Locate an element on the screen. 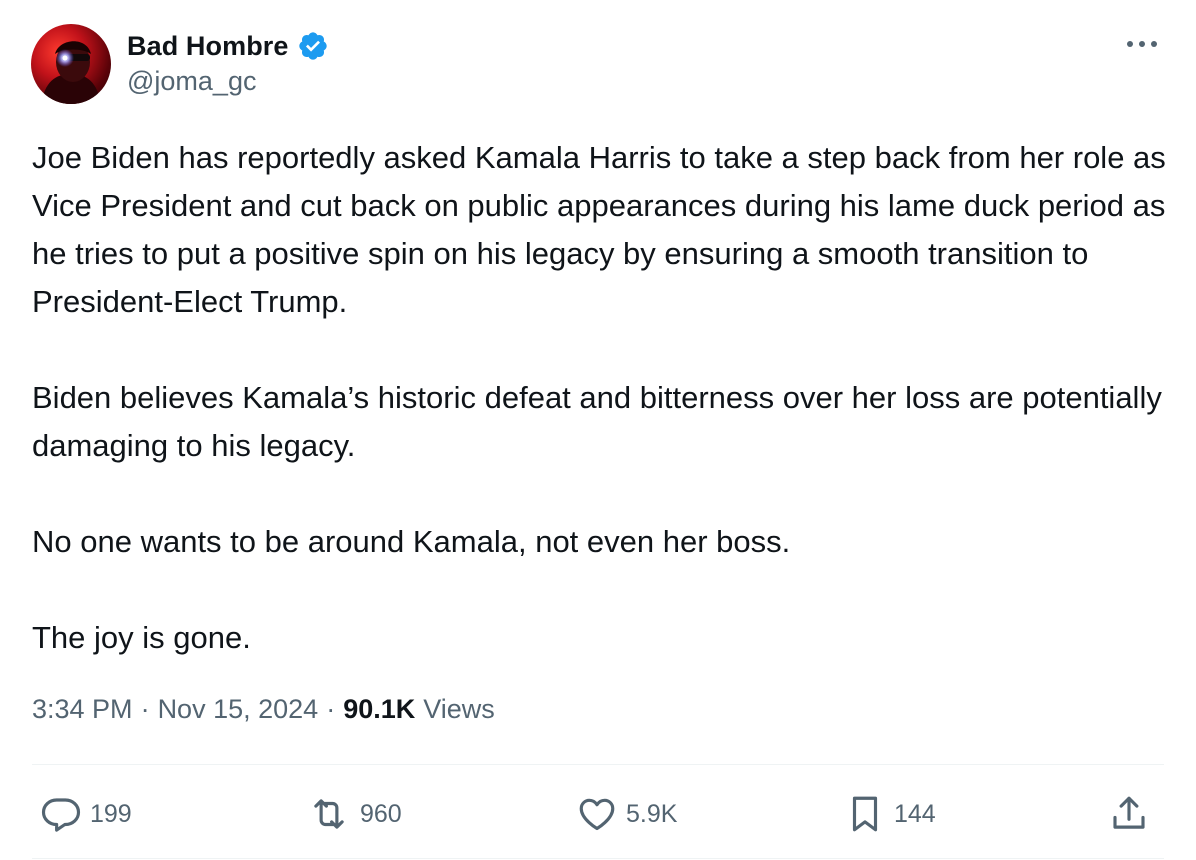  views-count: 90.1K is located at coordinates (379, 709).